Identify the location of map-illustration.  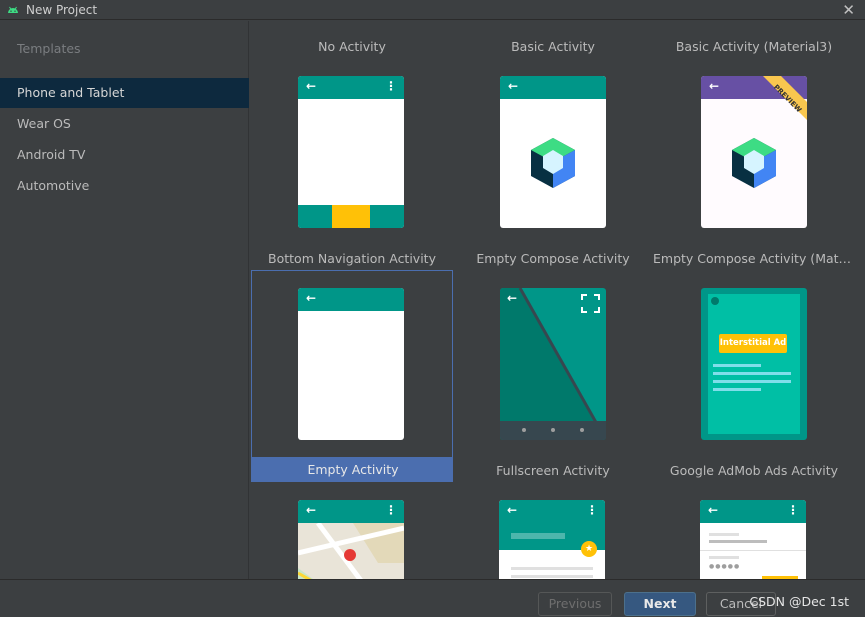
(351, 550).